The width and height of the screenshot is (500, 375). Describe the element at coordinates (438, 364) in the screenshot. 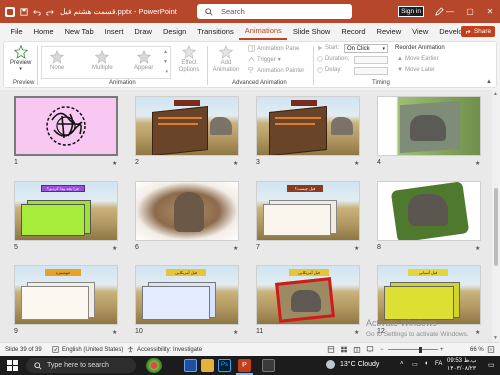

I see `input-language: FA` at that location.